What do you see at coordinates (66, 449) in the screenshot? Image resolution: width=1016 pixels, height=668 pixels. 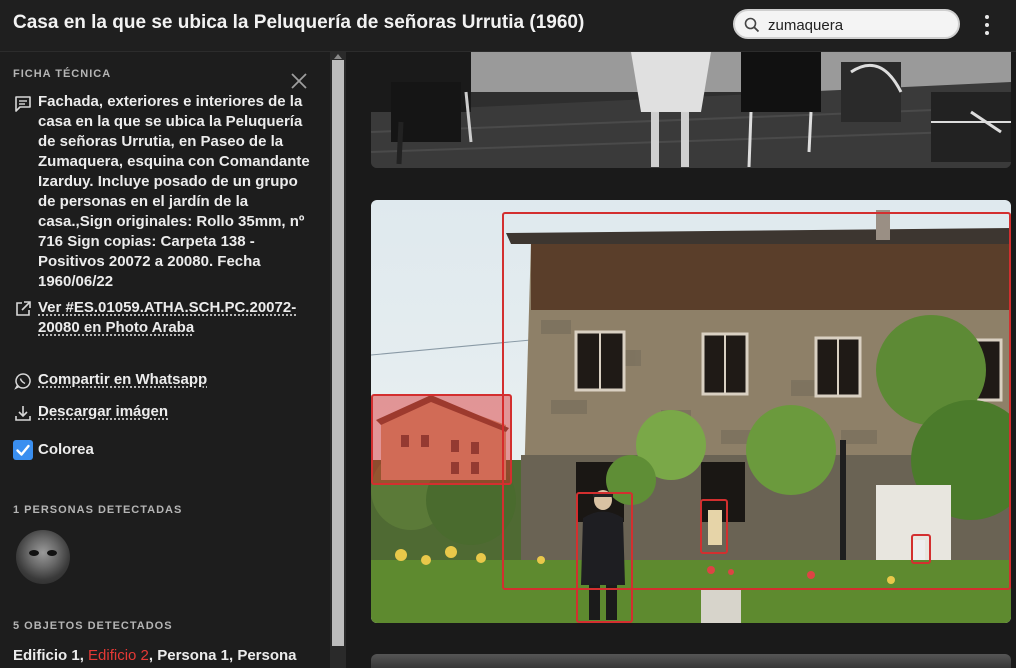 I see `colorea-label: Colorea` at bounding box center [66, 449].